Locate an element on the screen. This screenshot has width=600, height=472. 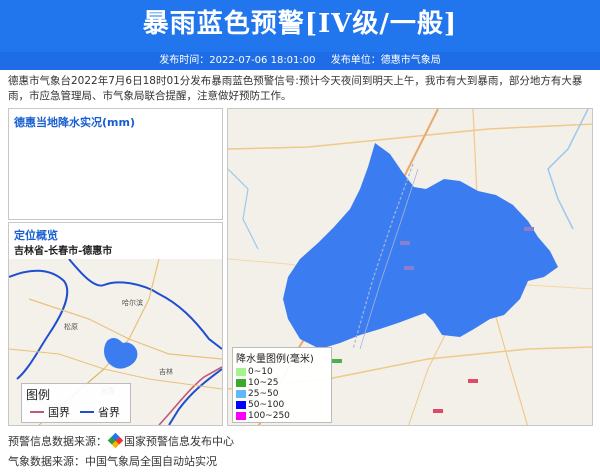
warning-source-org: 国家预警信息发布中心 is located at coordinates (179, 441).